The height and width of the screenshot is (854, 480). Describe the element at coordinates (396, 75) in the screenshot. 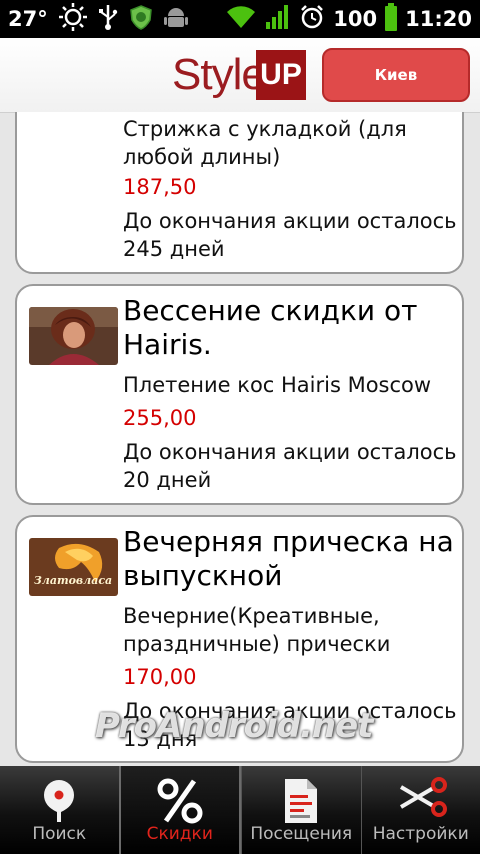

I see `city-select-button: Киев` at that location.